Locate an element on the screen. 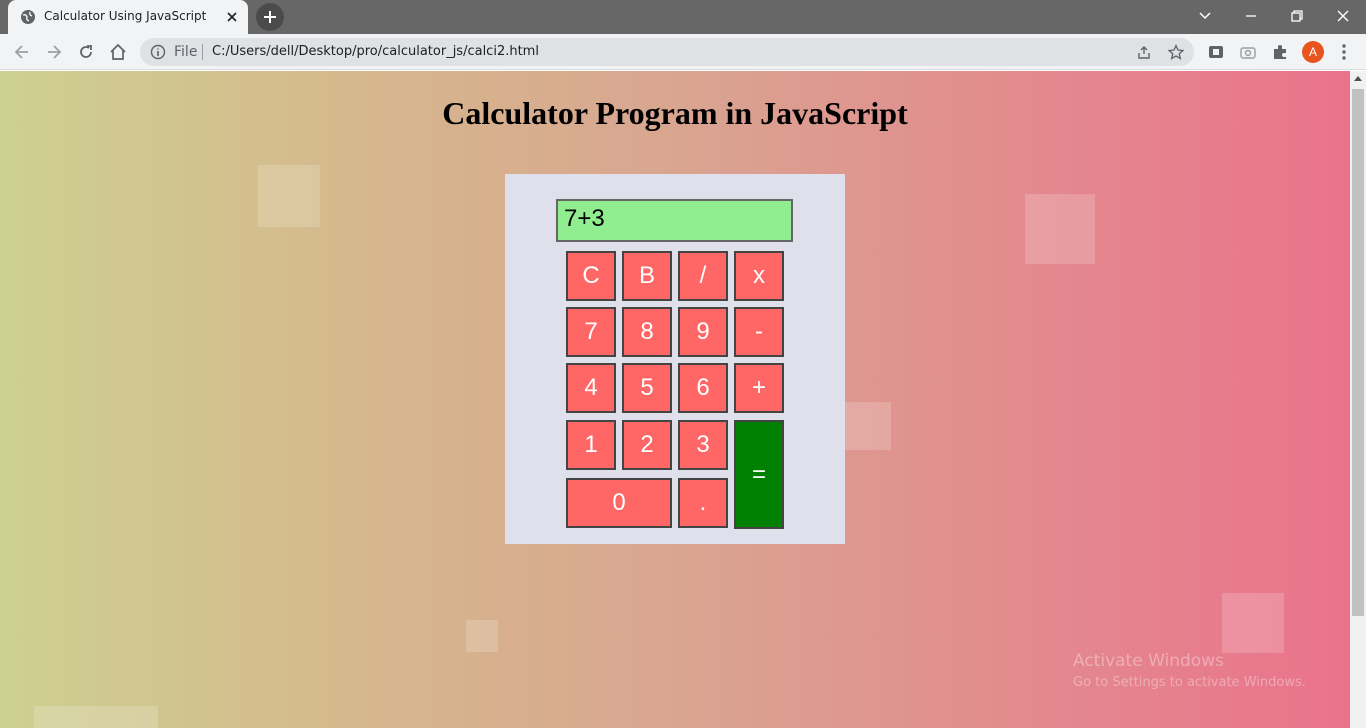  back-arrow-icon is located at coordinates (22, 52).